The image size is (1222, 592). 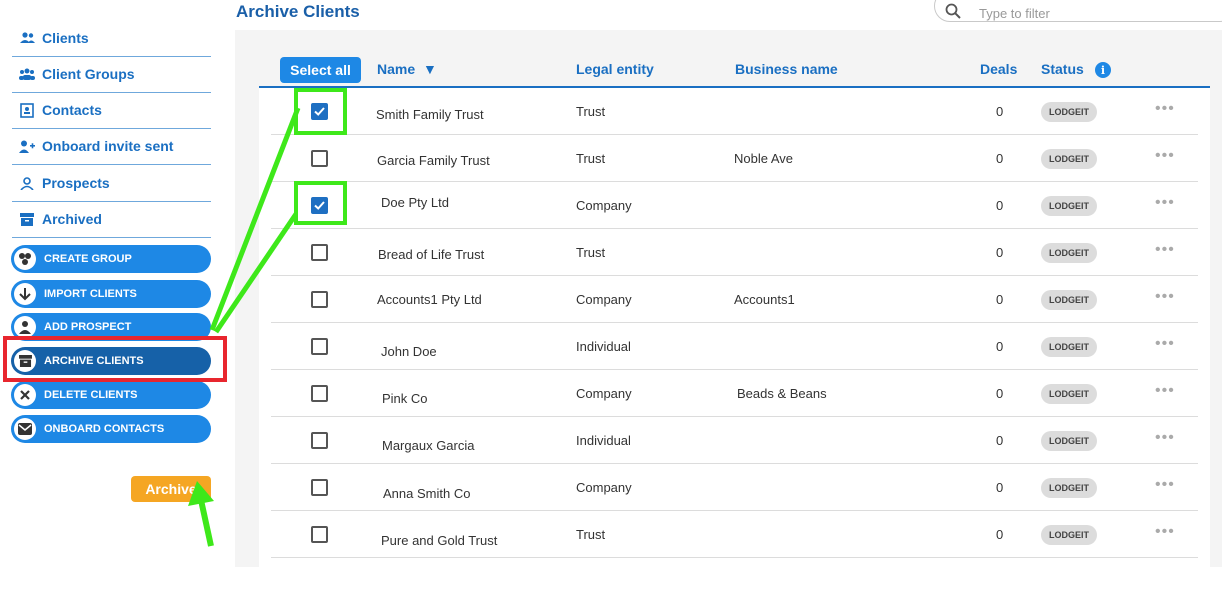 I want to click on sidebar-item-archived: Archived, so click(x=111, y=219).